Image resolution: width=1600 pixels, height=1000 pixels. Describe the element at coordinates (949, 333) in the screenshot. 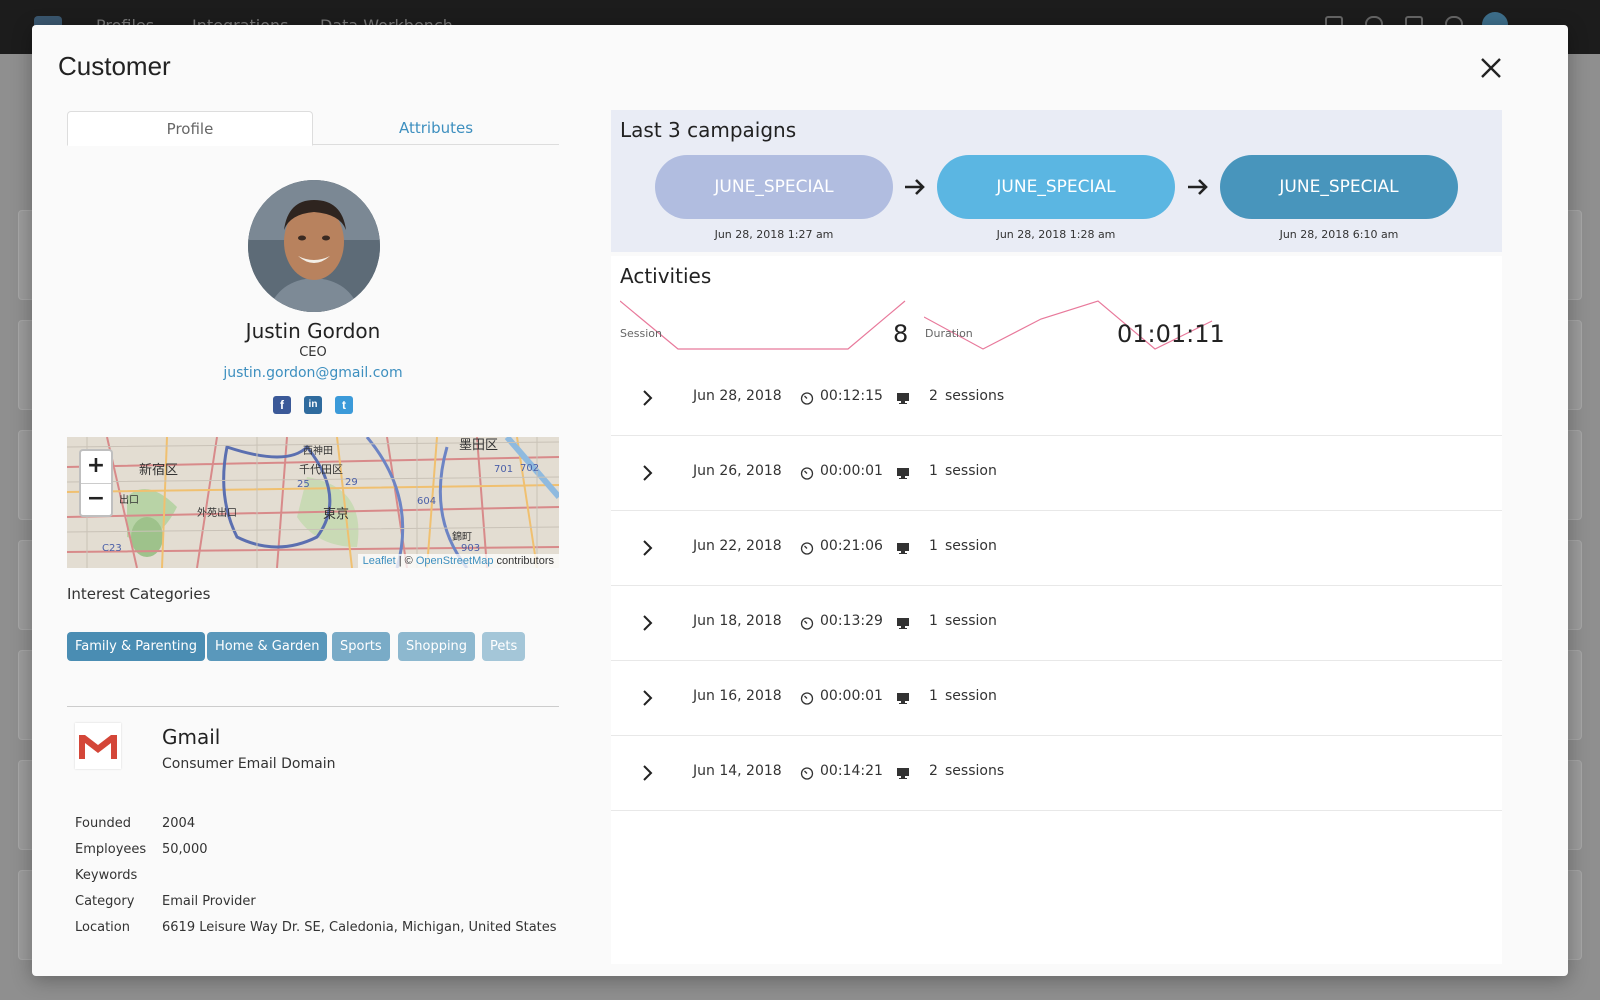

I see `duration-label: Duration` at that location.